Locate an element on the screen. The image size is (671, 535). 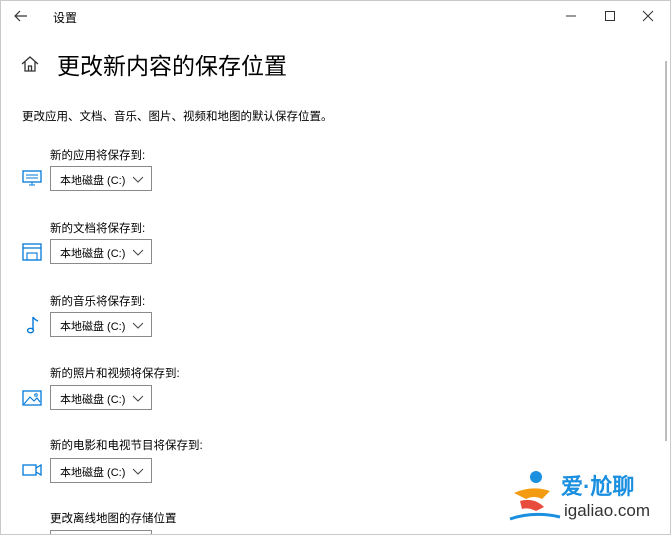
back-arrow-icon is located at coordinates (20, 16).